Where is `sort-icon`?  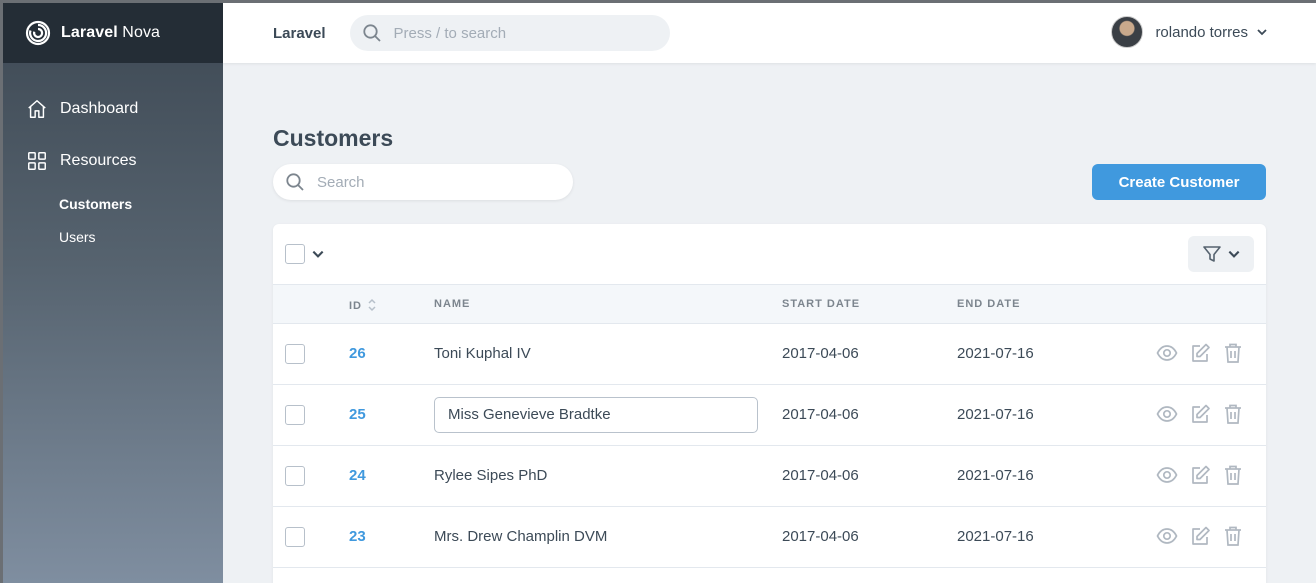
sort-icon is located at coordinates (372, 305).